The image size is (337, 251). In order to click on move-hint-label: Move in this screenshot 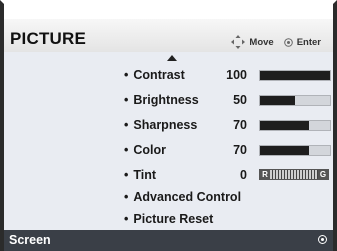, I will do `click(261, 42)`.